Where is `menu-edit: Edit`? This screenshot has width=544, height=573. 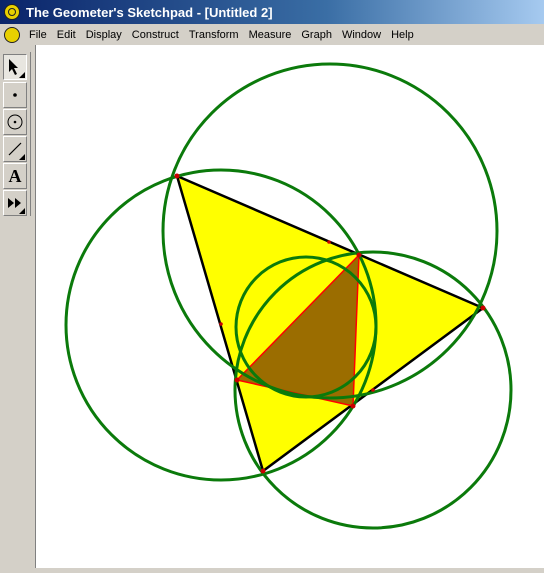 menu-edit: Edit is located at coordinates (66, 35).